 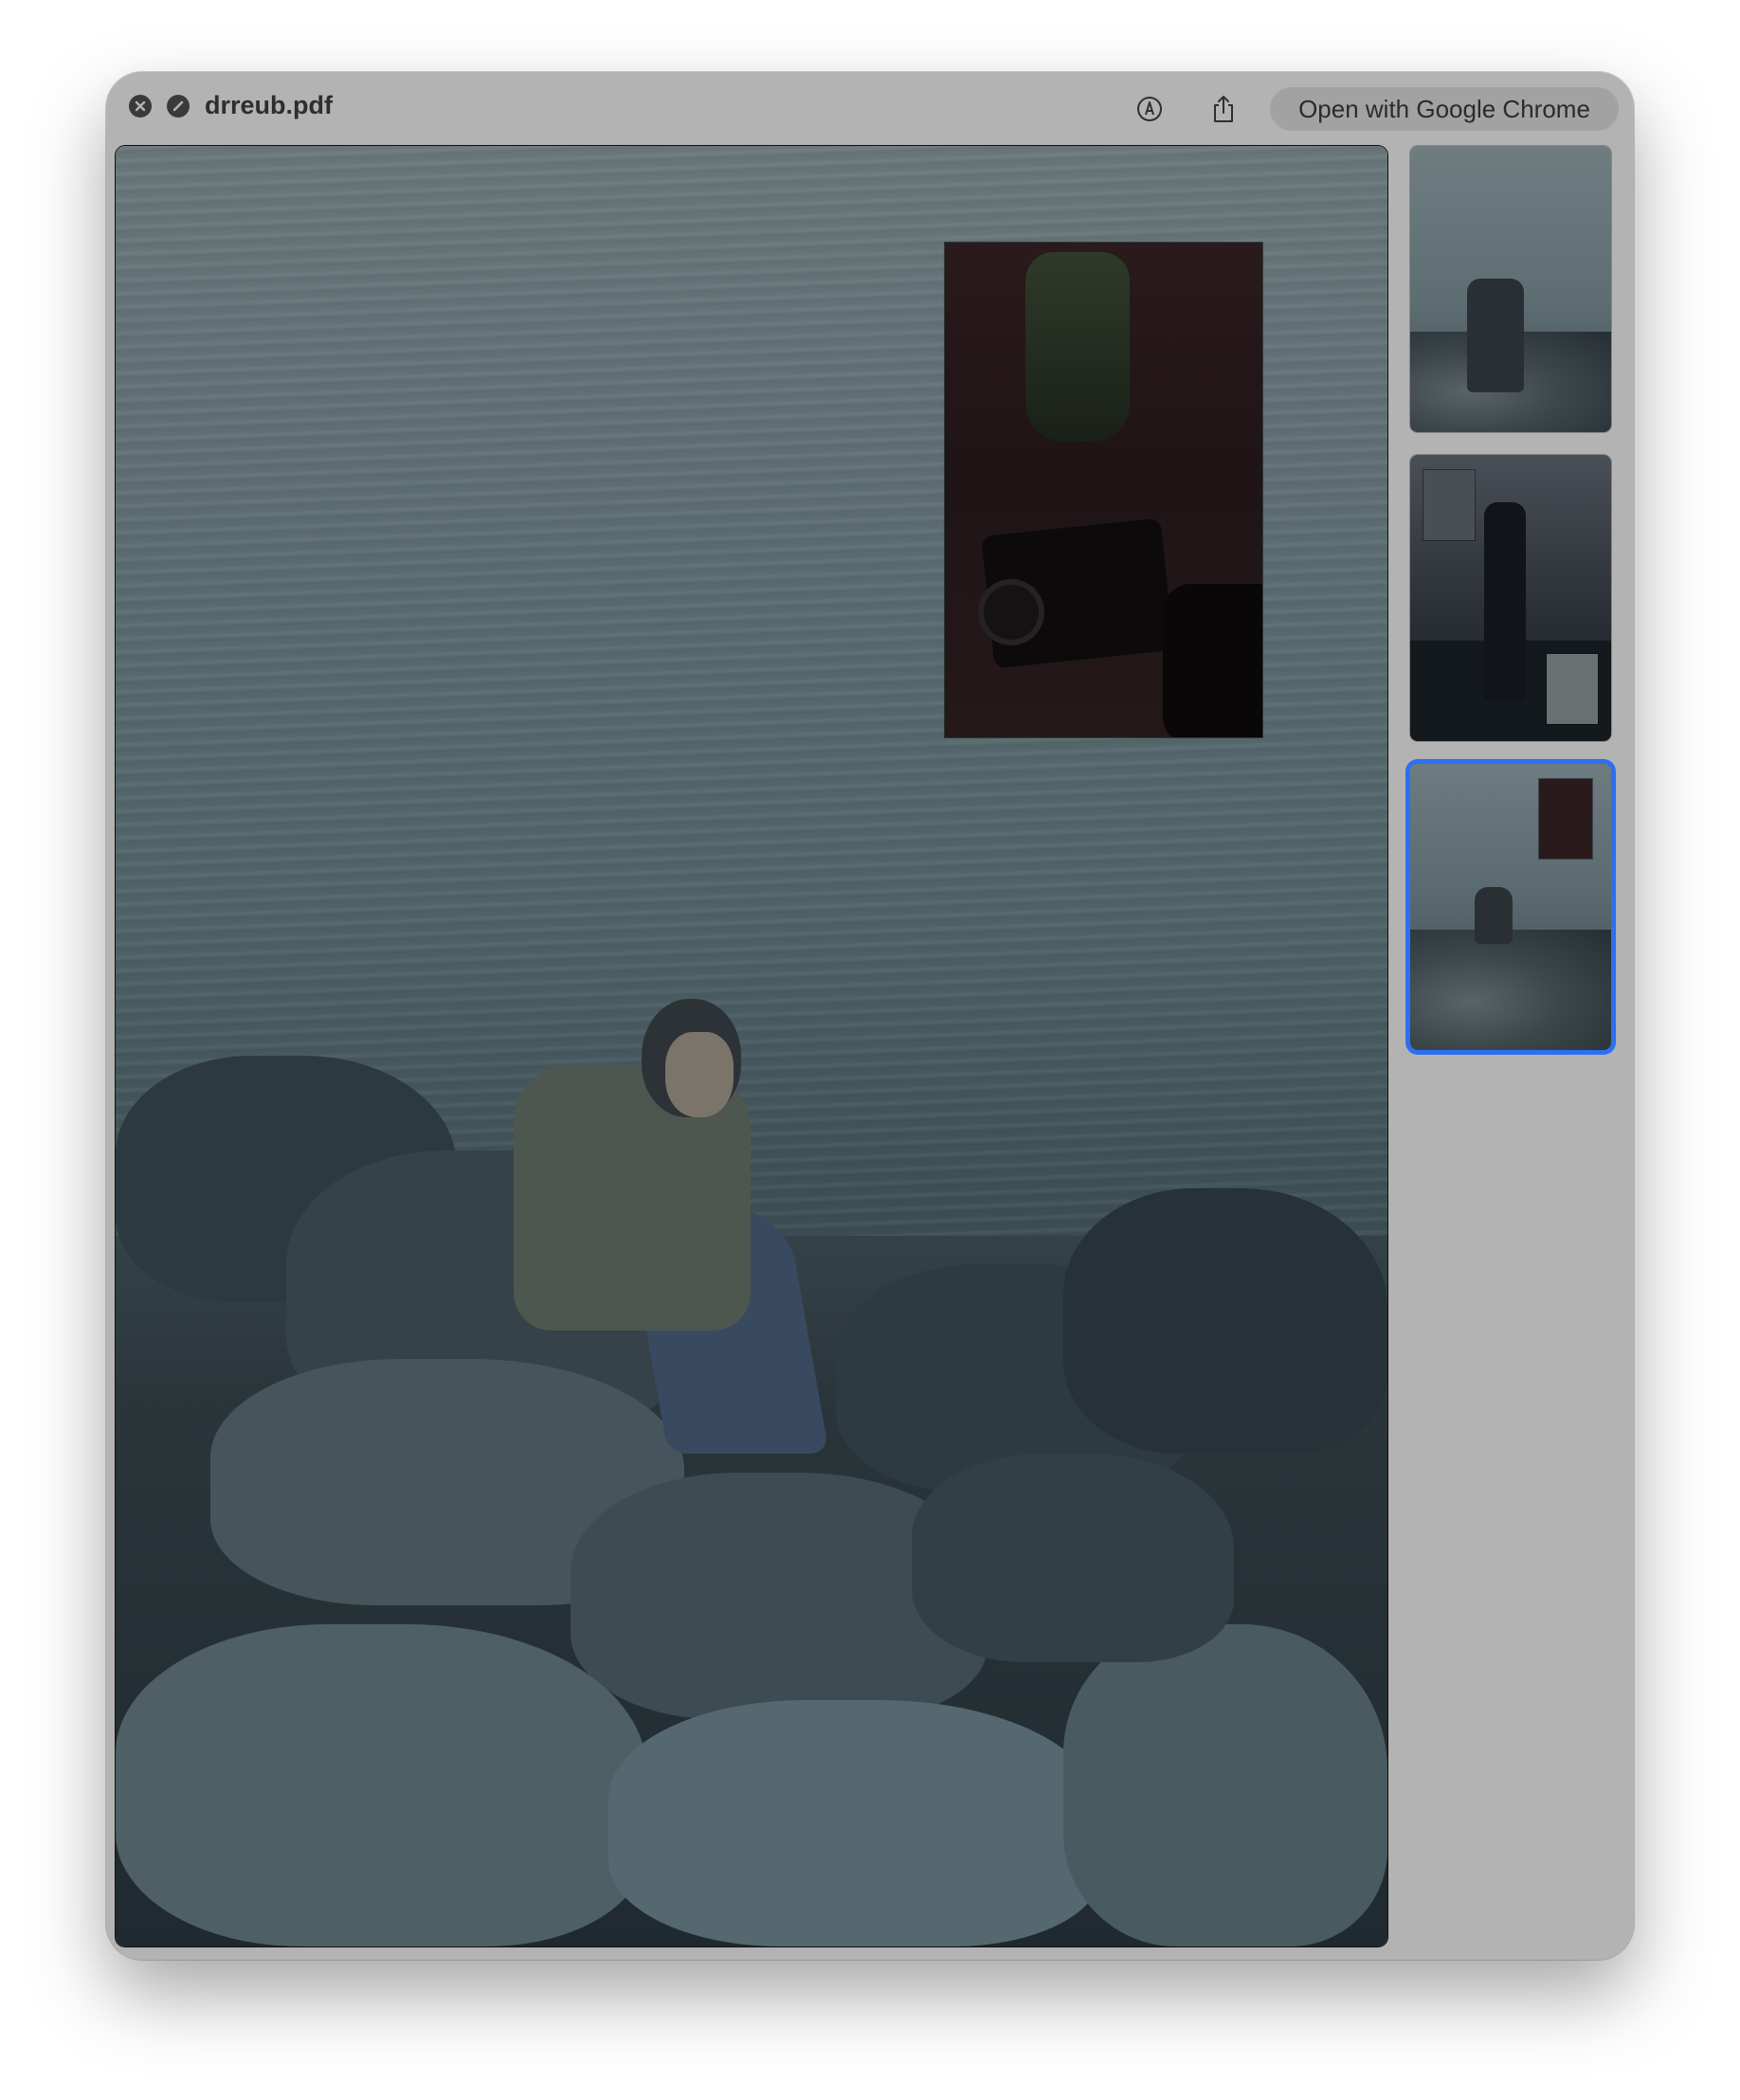 I want to click on share-button, so click(x=1223, y=109).